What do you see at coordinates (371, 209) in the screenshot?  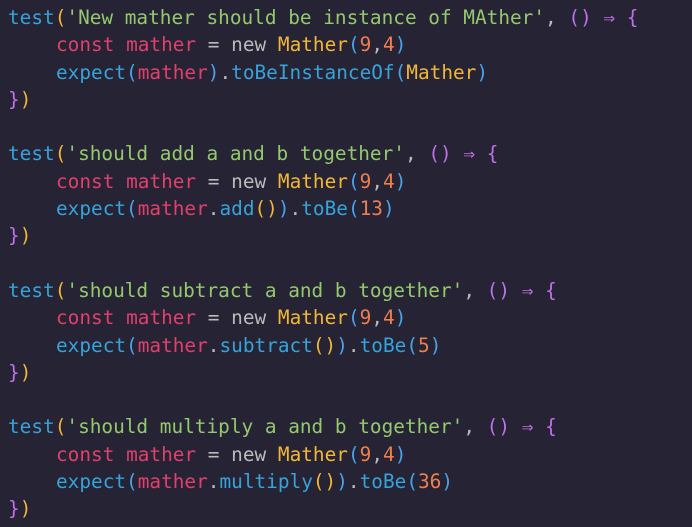 I see `matcher-arg: 13` at bounding box center [371, 209].